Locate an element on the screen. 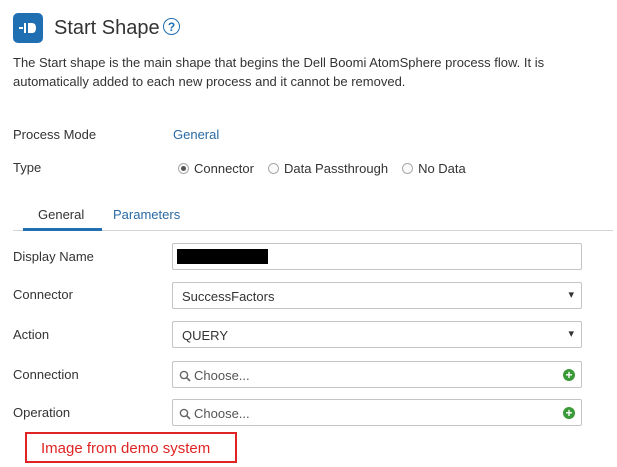 This screenshot has height=467, width=617. page-title: Start Shape is located at coordinates (107, 28).